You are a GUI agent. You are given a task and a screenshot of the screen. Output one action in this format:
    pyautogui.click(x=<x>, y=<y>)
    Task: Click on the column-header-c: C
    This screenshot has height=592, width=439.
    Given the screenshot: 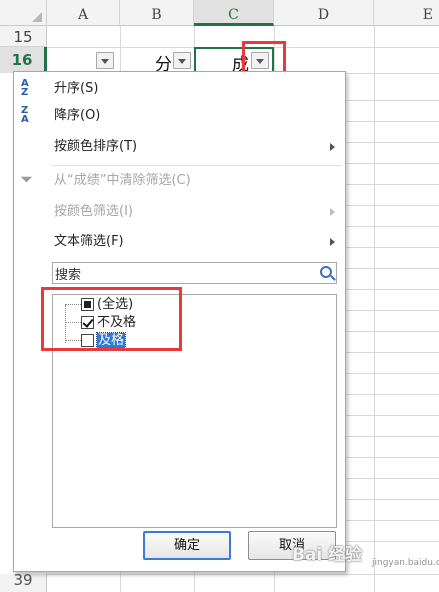 What is the action you would take?
    pyautogui.click(x=234, y=13)
    